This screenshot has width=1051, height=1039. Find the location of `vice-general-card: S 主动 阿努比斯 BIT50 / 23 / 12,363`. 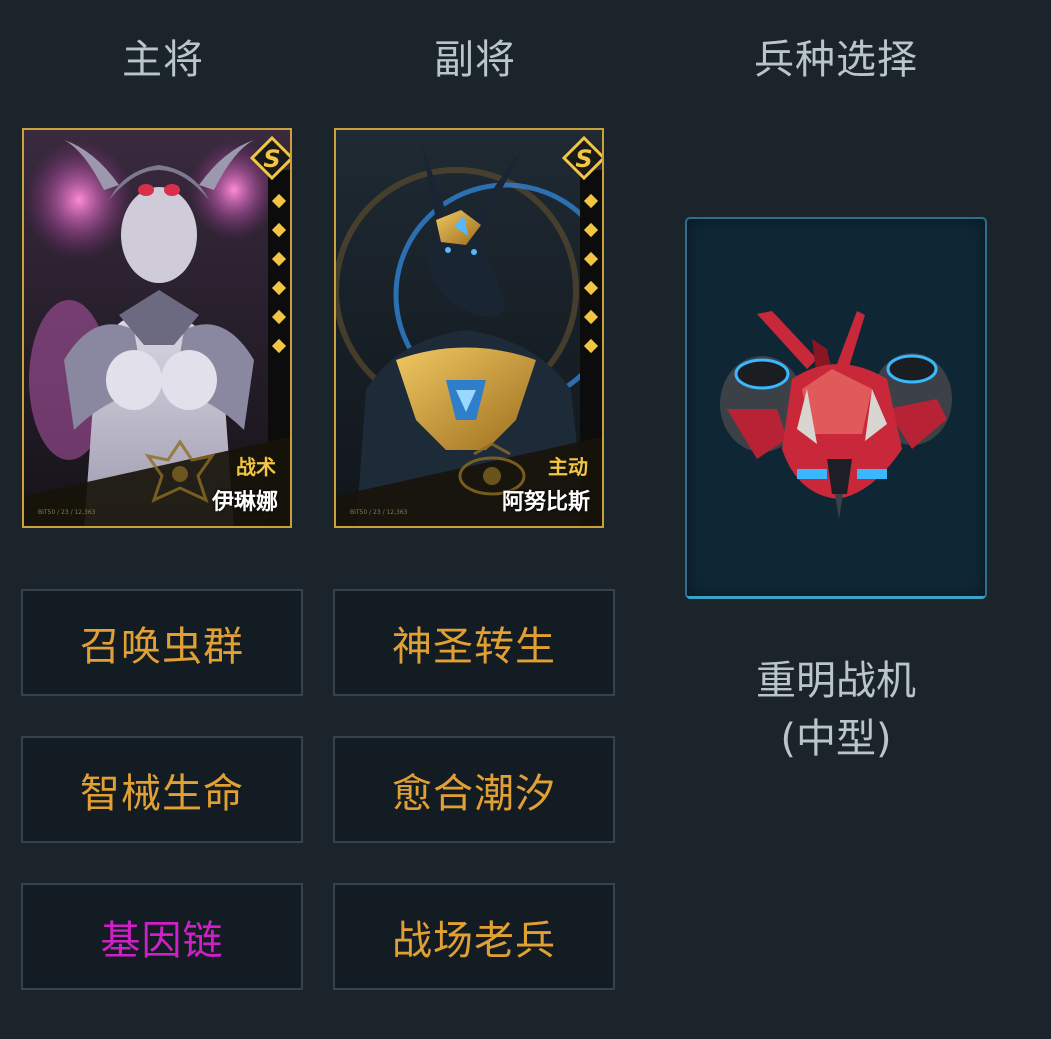

vice-general-card: S 主动 阿努比斯 BIT50 / 23 / 12,363 is located at coordinates (469, 328).